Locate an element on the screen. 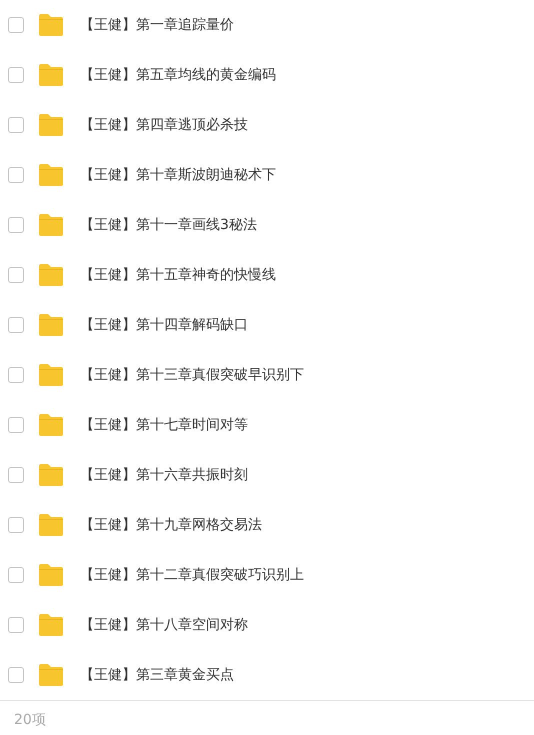 Image resolution: width=534 pixels, height=735 pixels. item-count: 20项 is located at coordinates (30, 720).